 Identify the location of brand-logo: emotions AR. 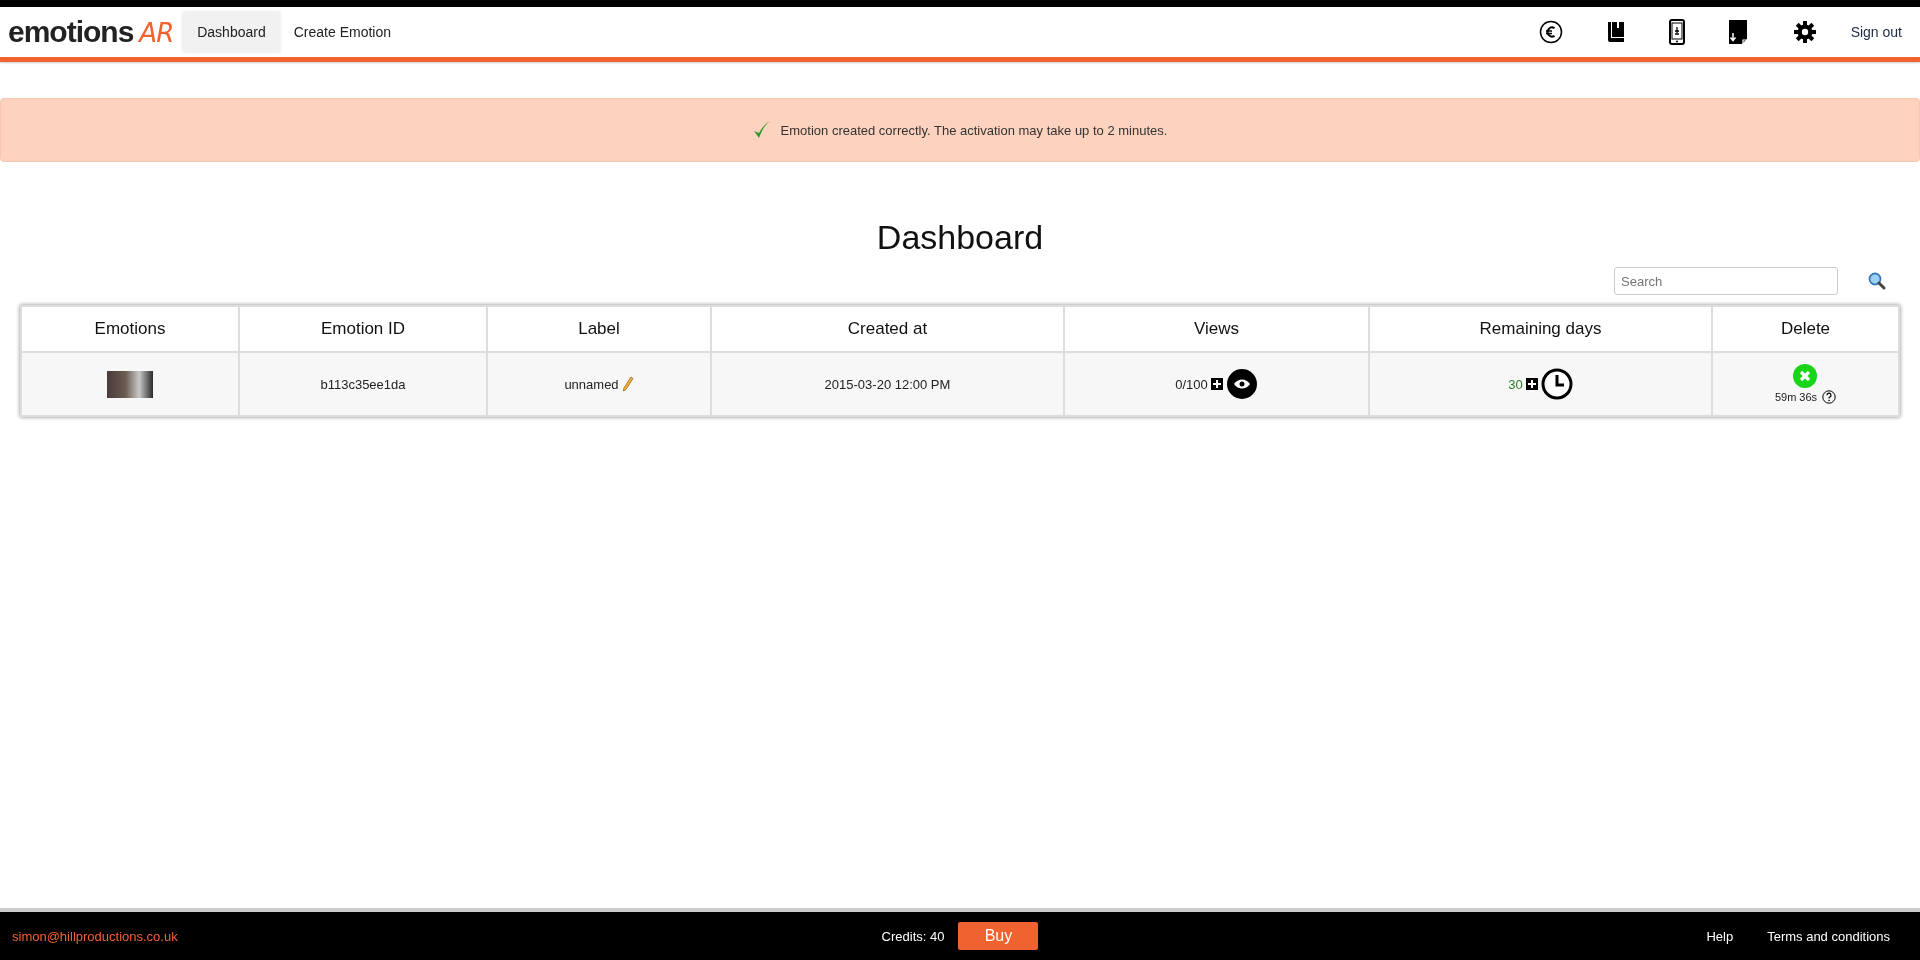
(91, 32).